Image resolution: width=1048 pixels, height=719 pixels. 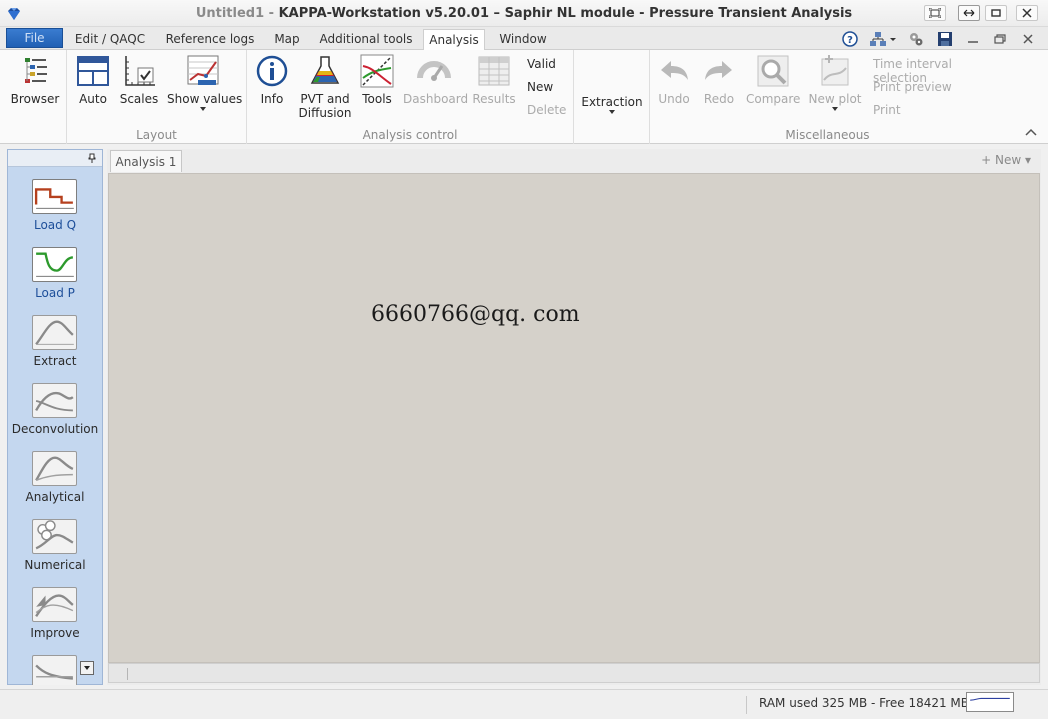 What do you see at coordinates (912, 87) in the screenshot?
I see `print-preview-button: Print preview` at bounding box center [912, 87].